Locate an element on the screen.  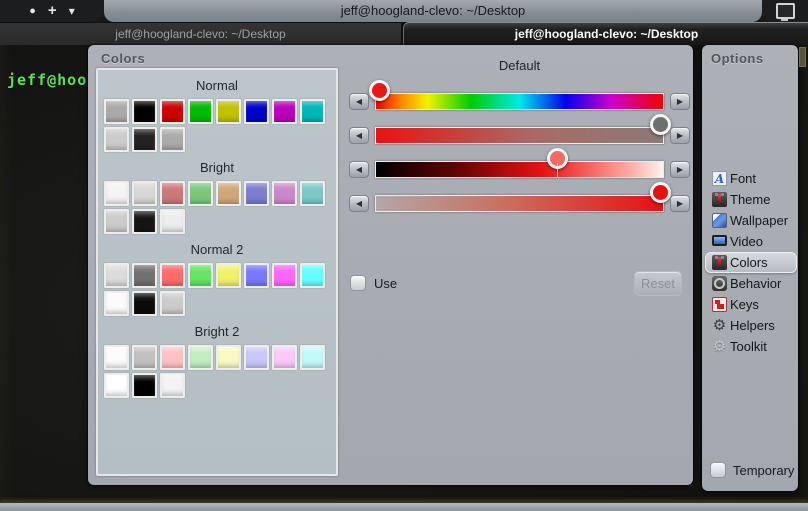
options-item-label: Behavior is located at coordinates (756, 283).